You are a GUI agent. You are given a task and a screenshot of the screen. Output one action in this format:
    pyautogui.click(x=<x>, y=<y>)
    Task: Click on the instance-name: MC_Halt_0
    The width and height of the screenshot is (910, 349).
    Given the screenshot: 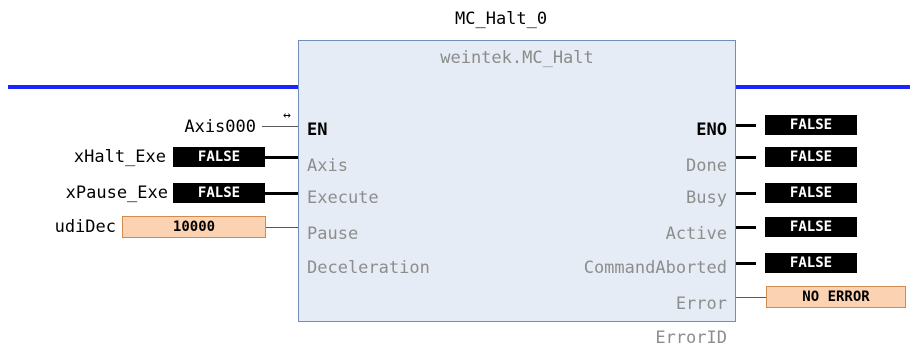 What is the action you would take?
    pyautogui.click(x=501, y=19)
    